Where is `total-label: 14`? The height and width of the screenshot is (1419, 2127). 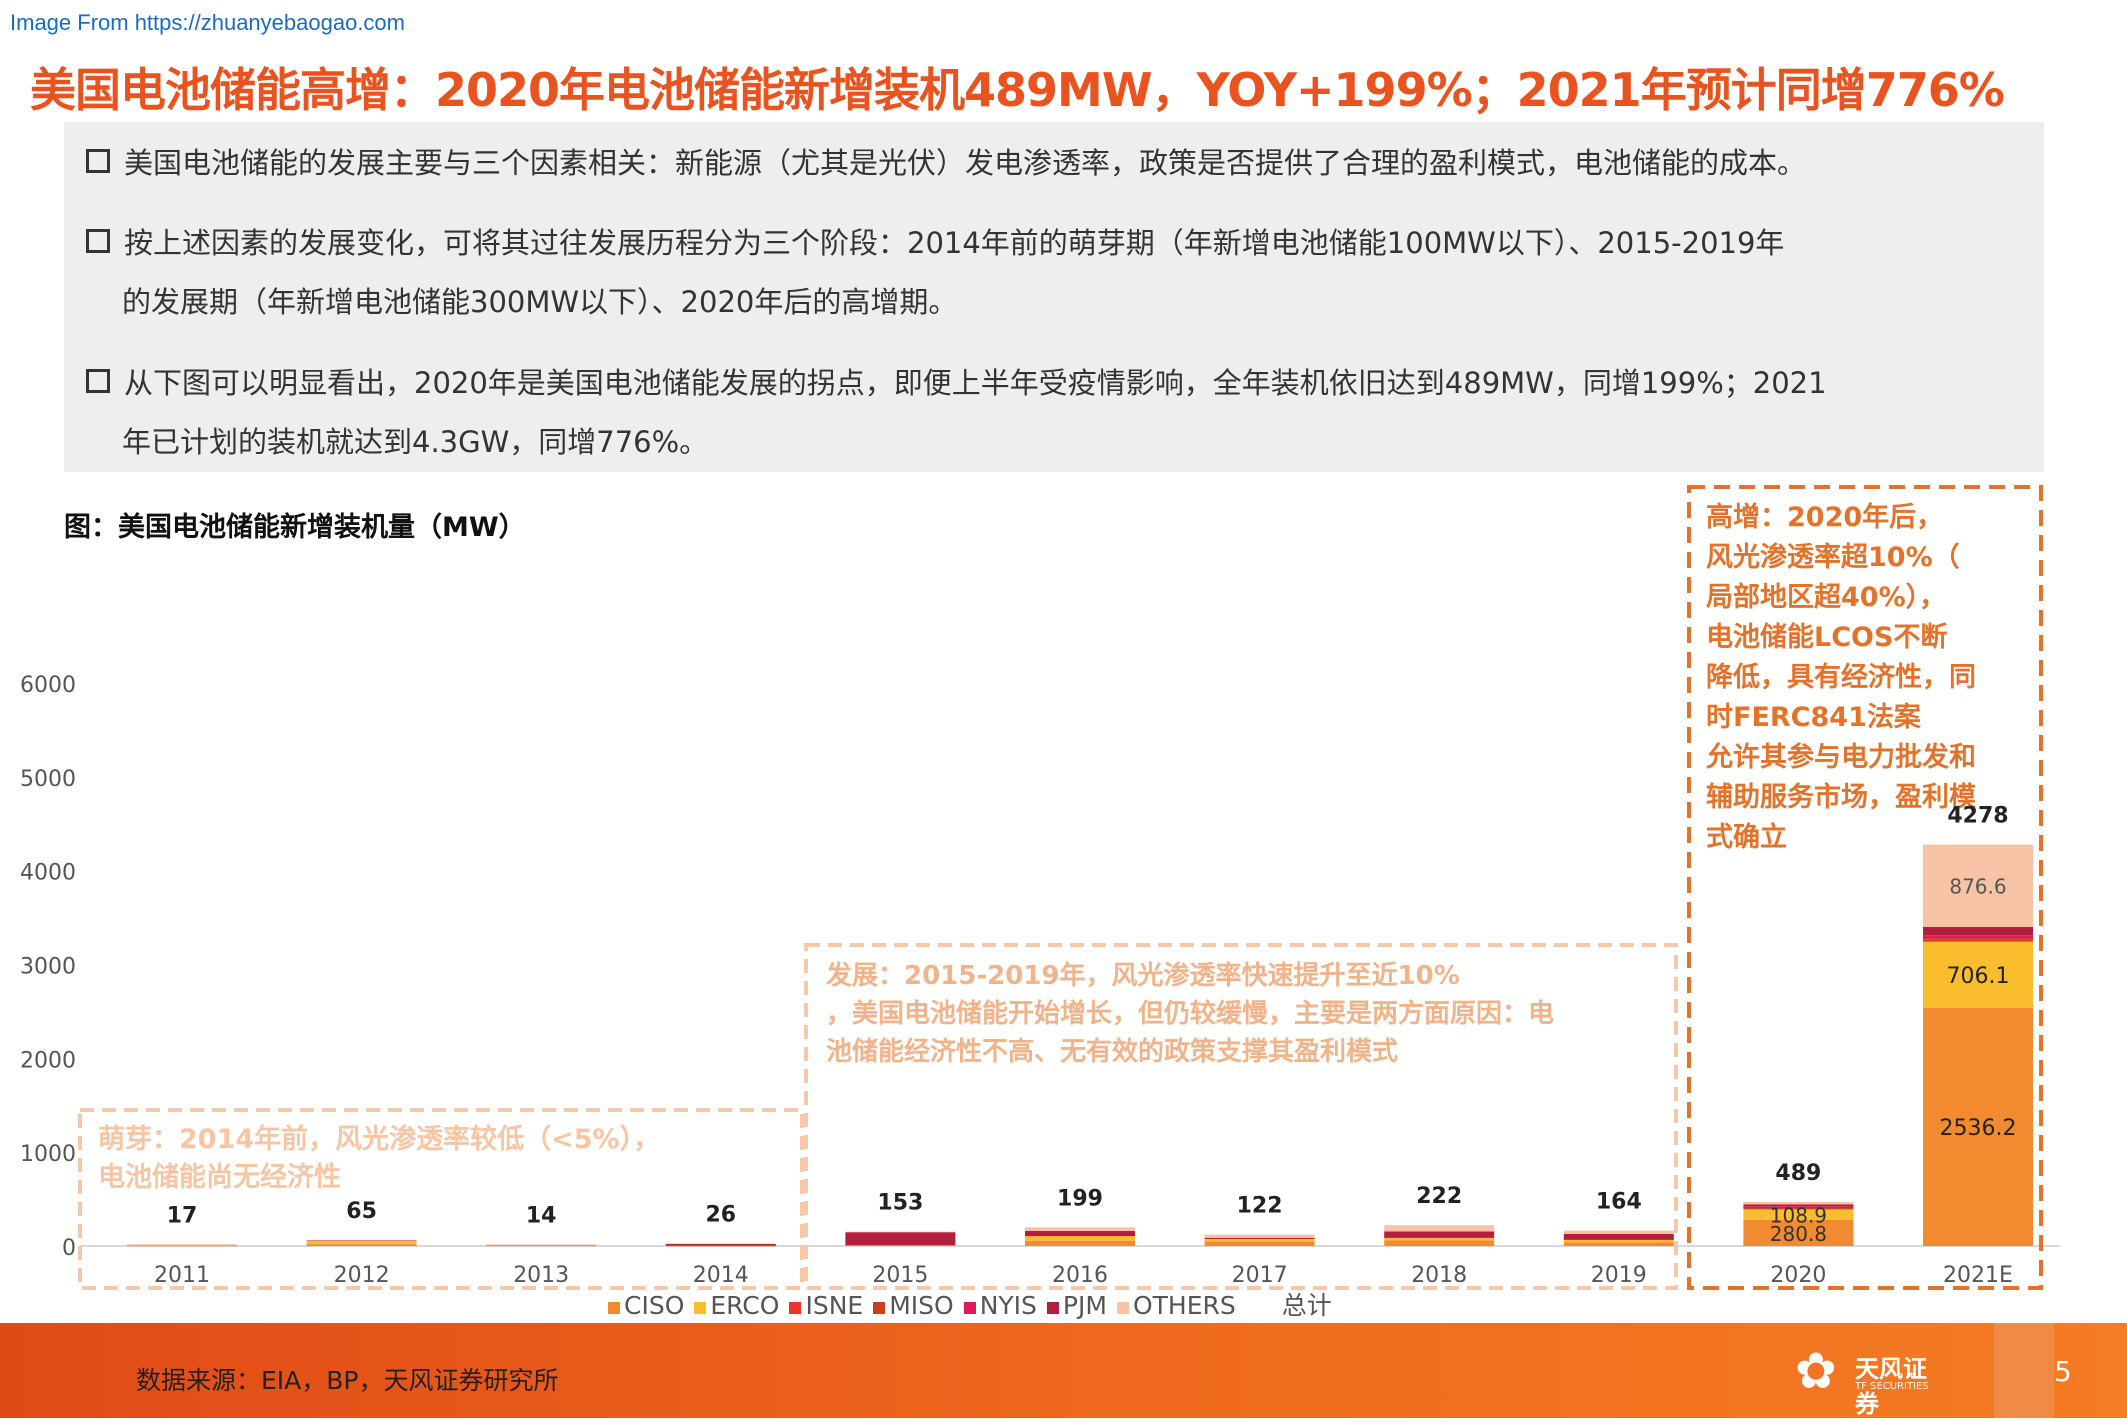
total-label: 14 is located at coordinates (541, 1216).